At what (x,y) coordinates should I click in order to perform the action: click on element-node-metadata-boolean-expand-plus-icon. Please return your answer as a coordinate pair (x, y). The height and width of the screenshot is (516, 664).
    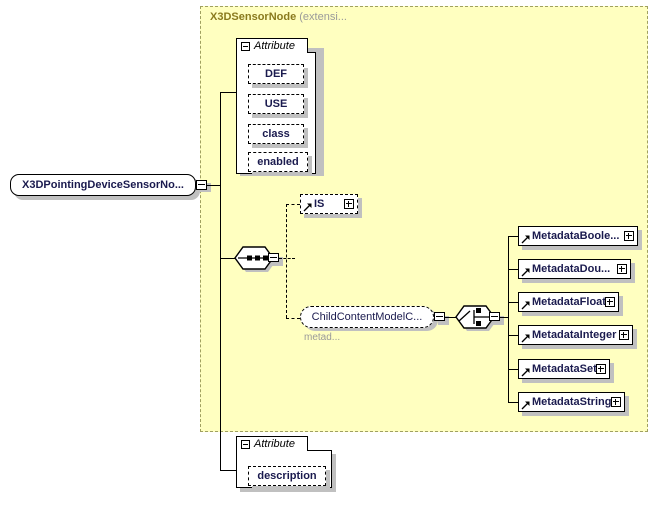
    Looking at the image, I should click on (629, 236).